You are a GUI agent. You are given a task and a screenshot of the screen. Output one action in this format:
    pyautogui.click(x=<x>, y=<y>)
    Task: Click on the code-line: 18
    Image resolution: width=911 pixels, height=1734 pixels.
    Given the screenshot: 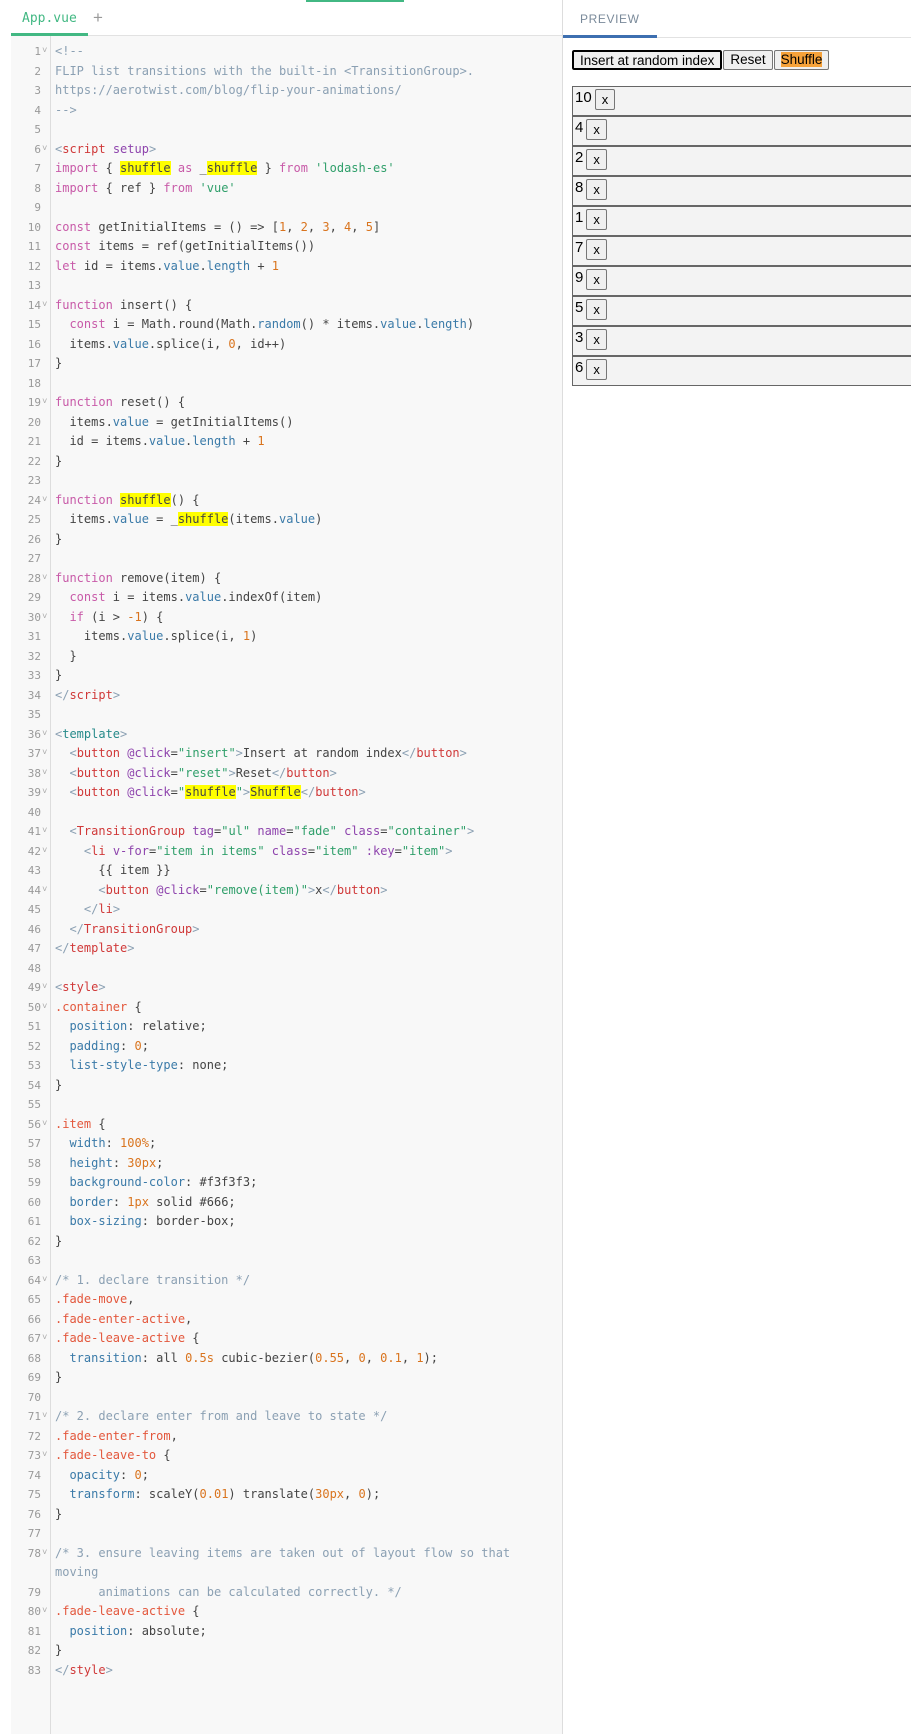 What is the action you would take?
    pyautogui.click(x=286, y=384)
    